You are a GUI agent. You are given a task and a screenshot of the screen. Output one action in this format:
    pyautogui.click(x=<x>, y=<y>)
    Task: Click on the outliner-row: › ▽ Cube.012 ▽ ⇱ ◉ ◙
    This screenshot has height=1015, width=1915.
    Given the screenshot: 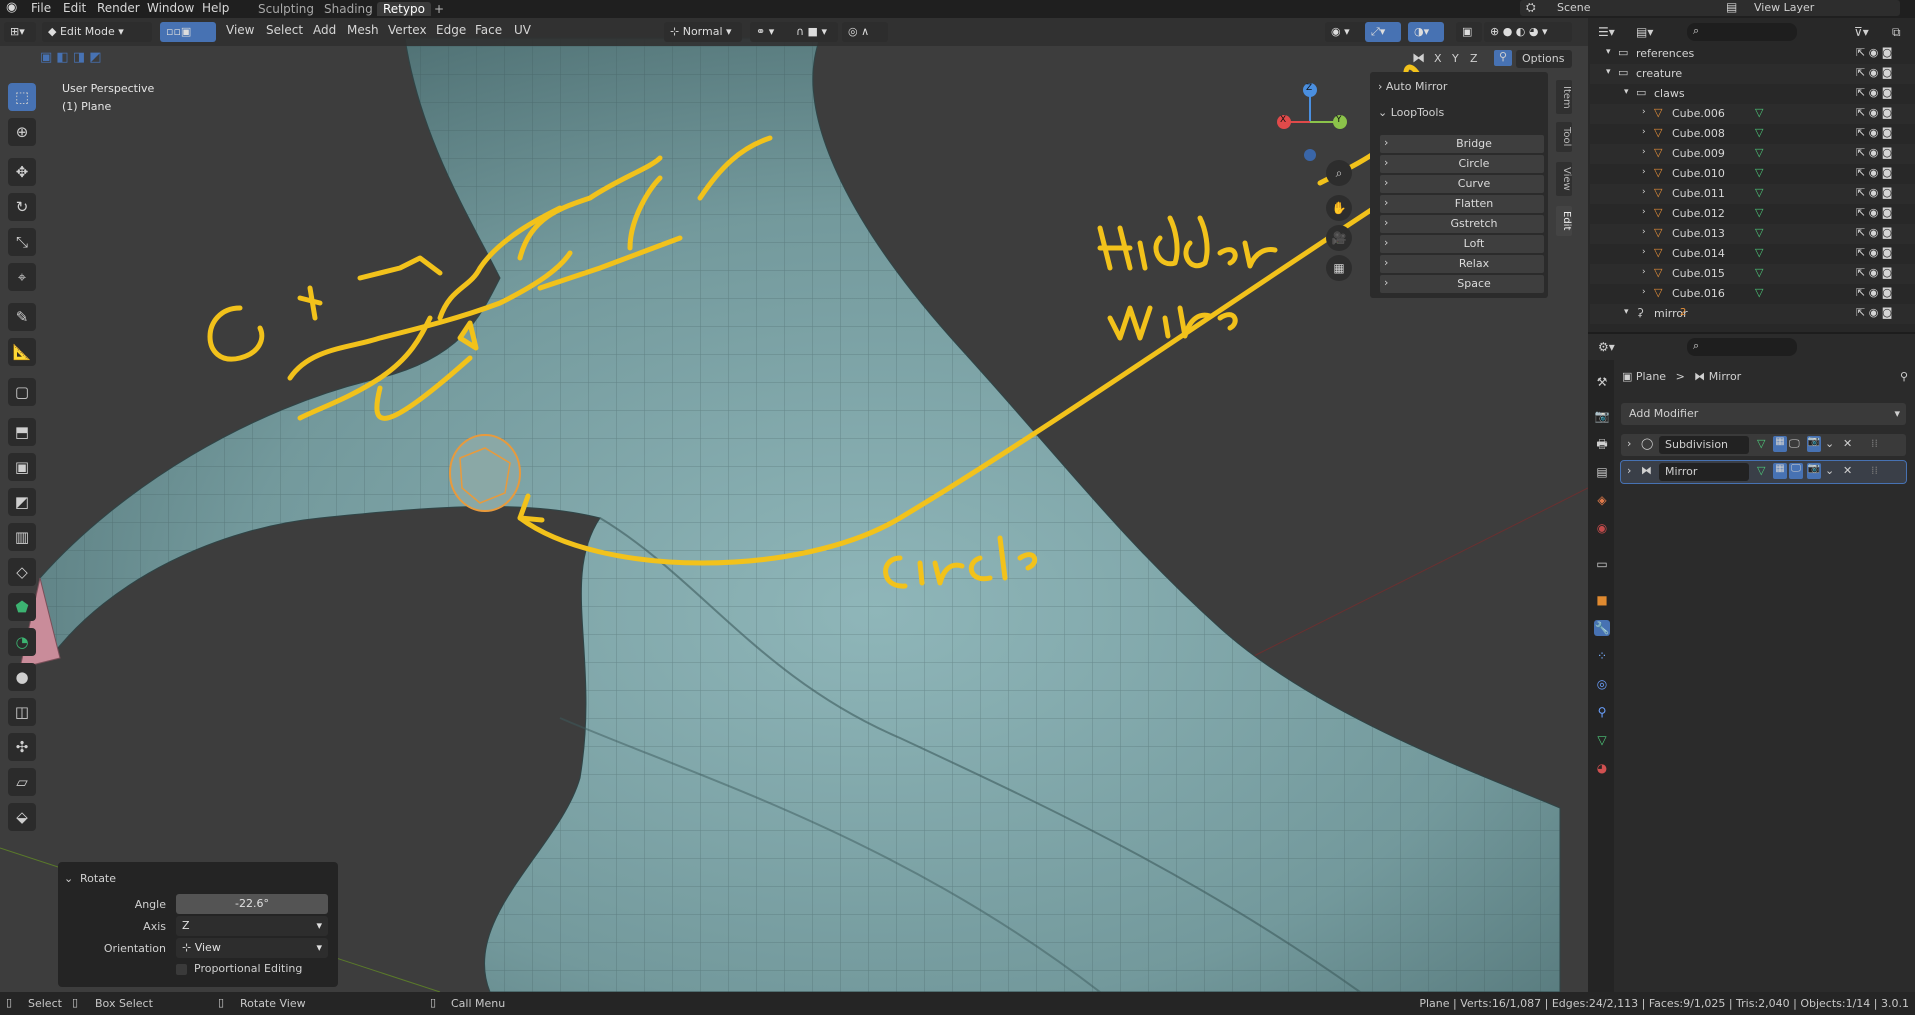 What is the action you would take?
    pyautogui.click(x=1752, y=214)
    